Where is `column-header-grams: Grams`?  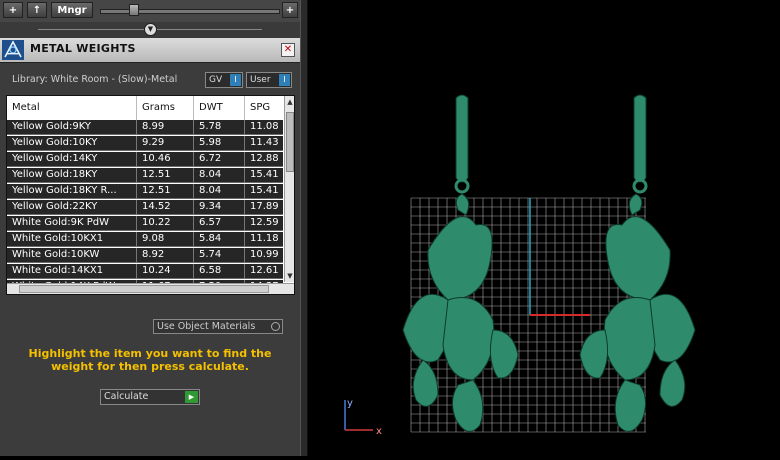 column-header-grams: Grams is located at coordinates (165, 108).